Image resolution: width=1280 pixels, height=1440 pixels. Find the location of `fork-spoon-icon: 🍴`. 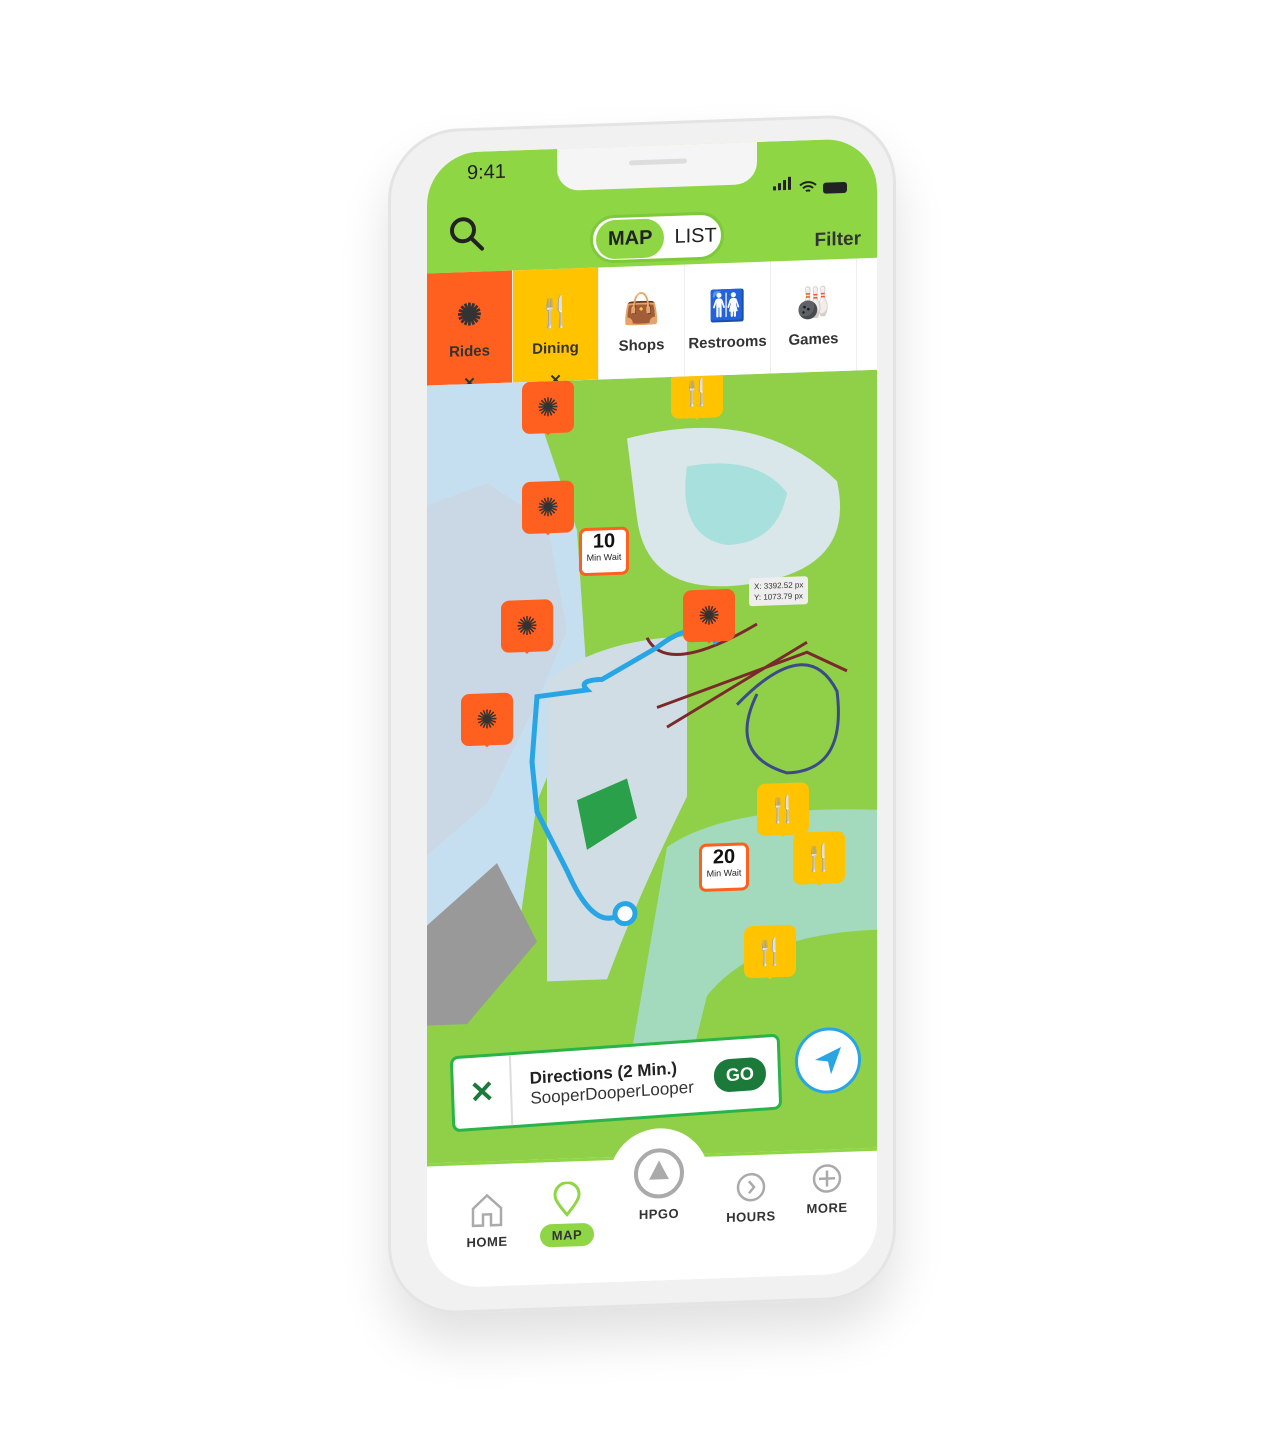

fork-spoon-icon: 🍴 is located at coordinates (555, 312).